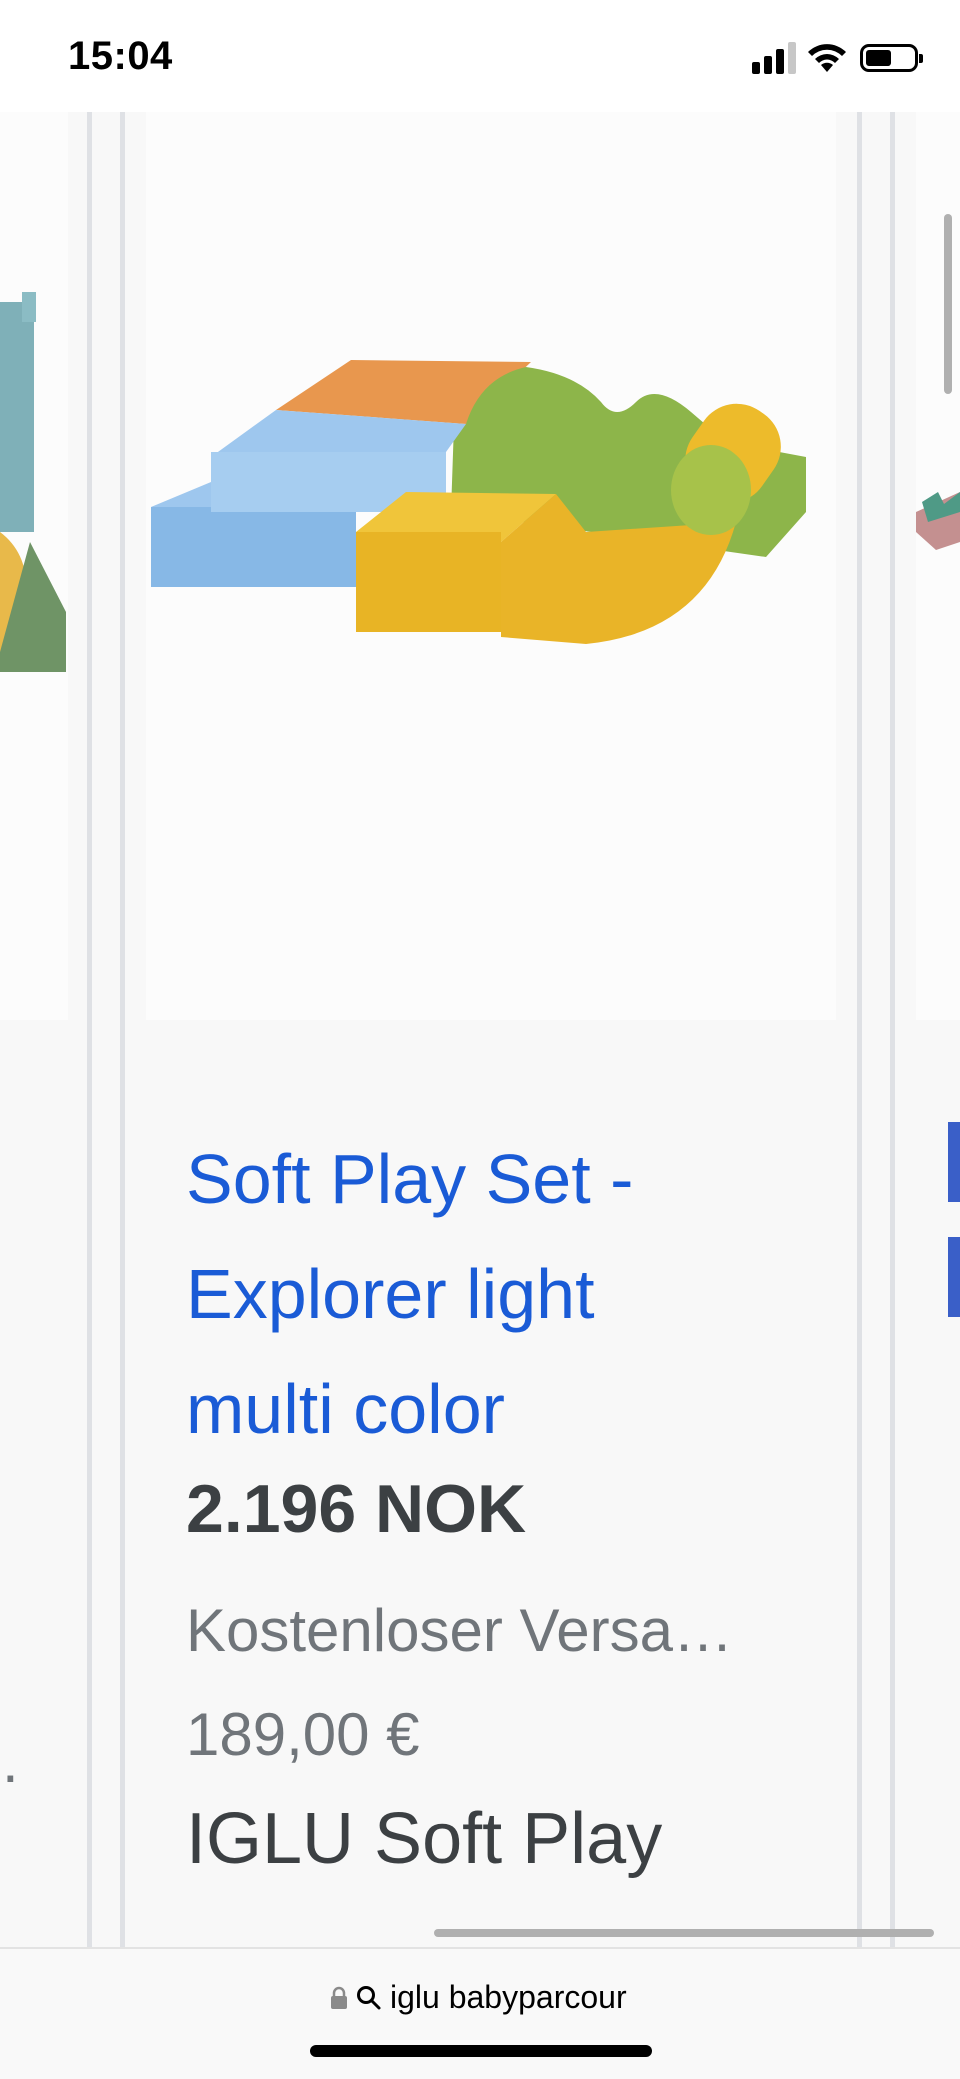  I want to click on right-card-image, so click(938, 566).